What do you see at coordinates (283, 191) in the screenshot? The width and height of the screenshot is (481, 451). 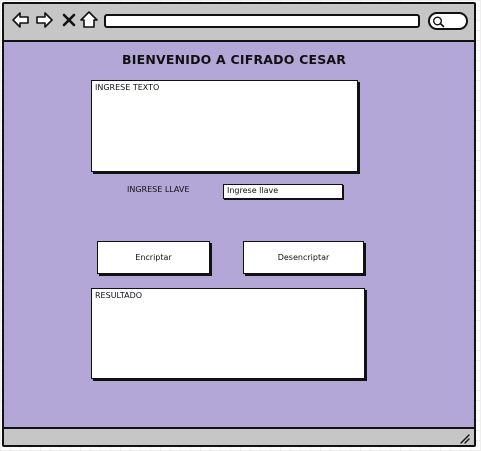 I see `key-input: Ingrese llave` at bounding box center [283, 191].